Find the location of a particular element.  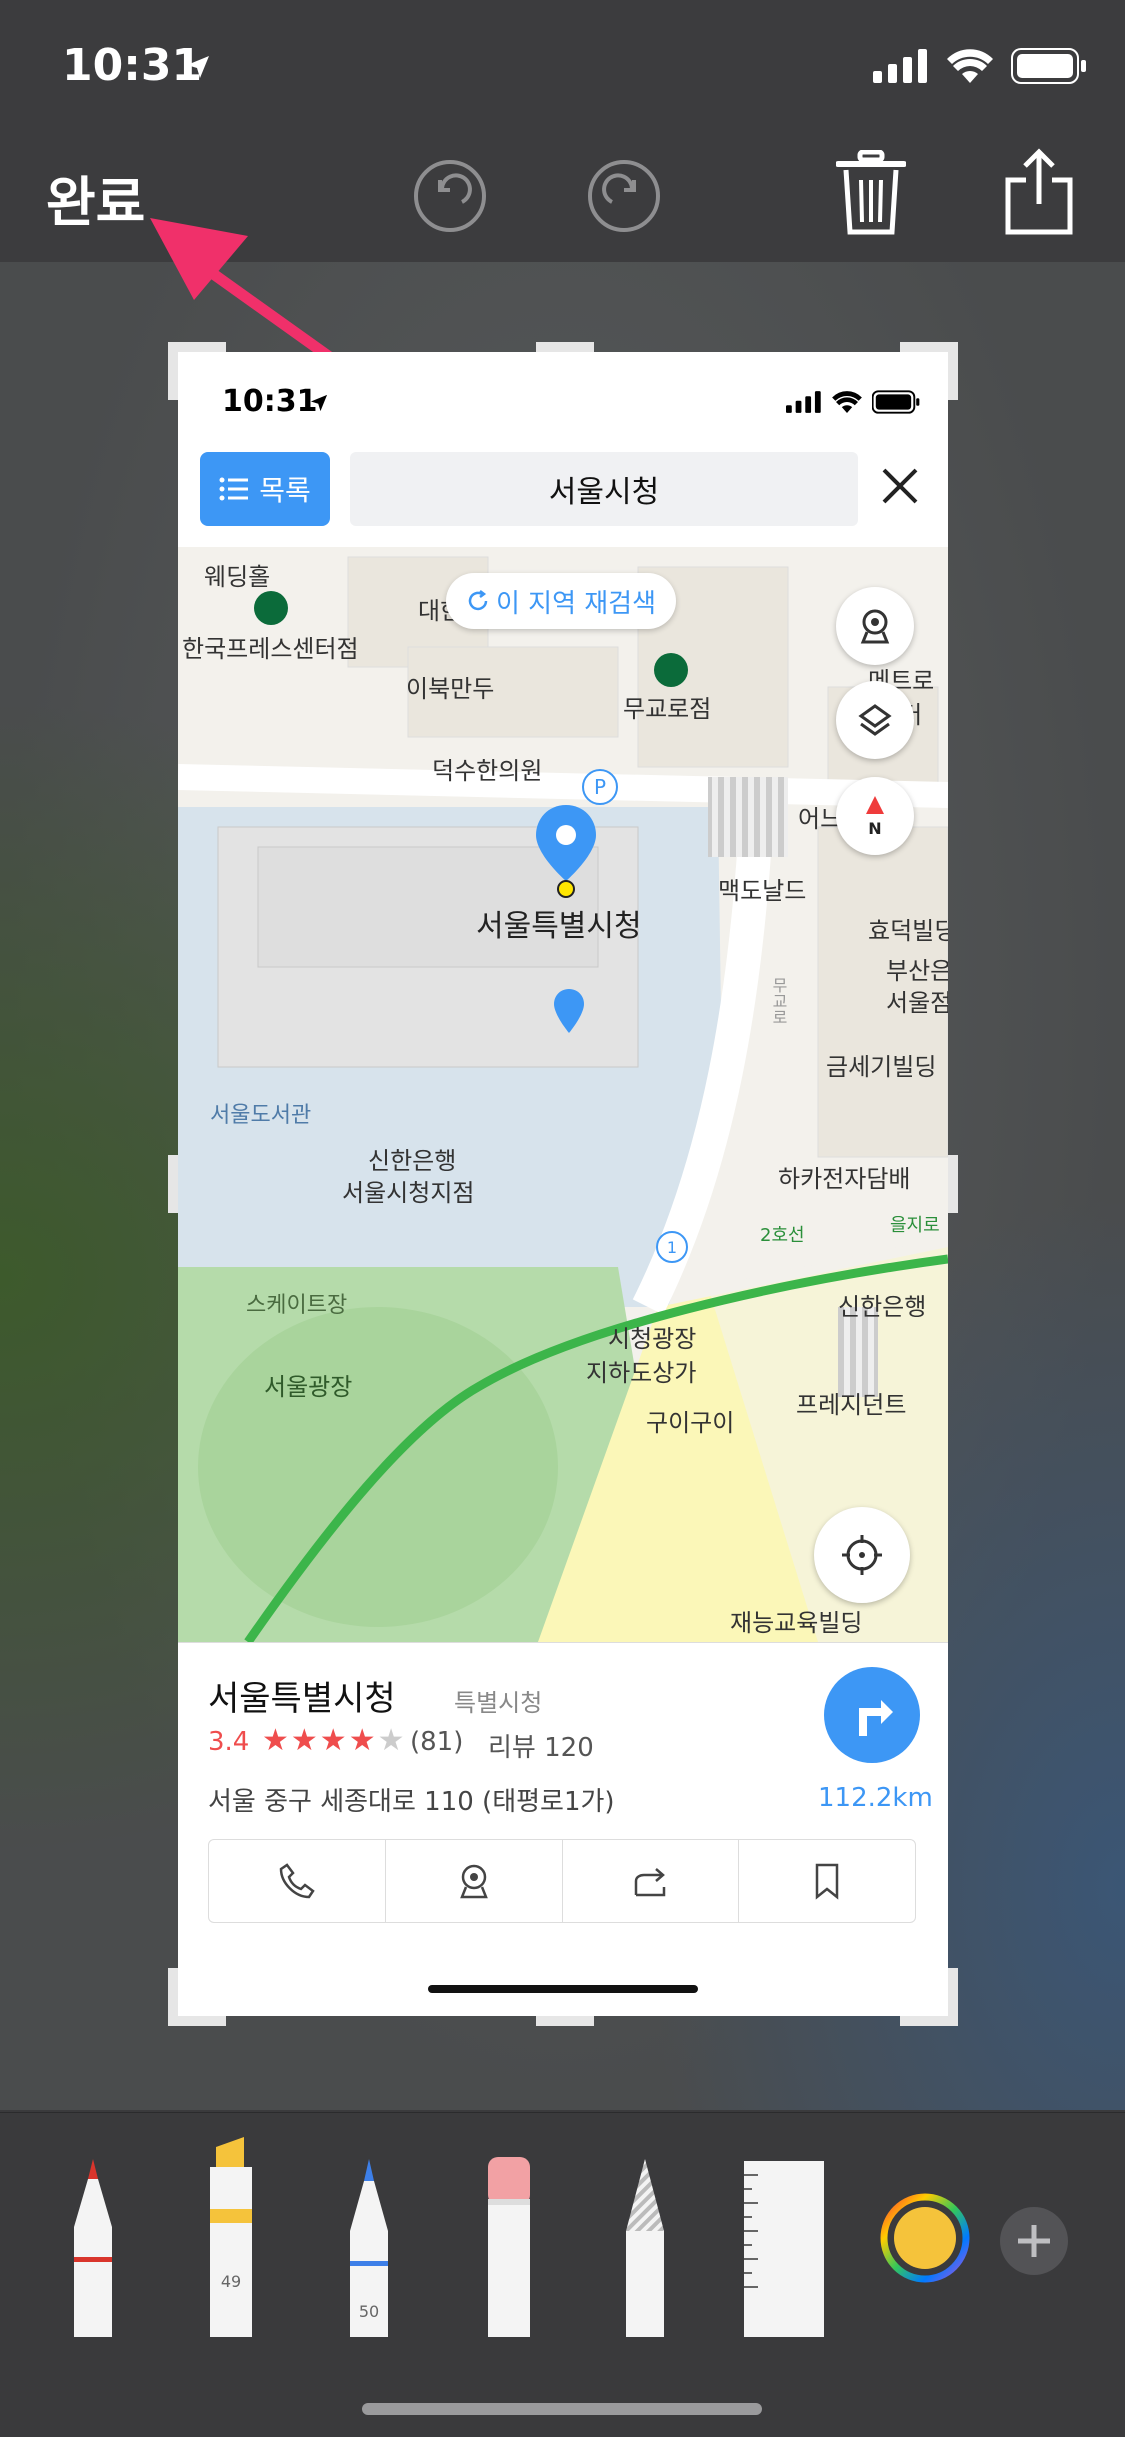

share-action-button is located at coordinates (651, 1881).